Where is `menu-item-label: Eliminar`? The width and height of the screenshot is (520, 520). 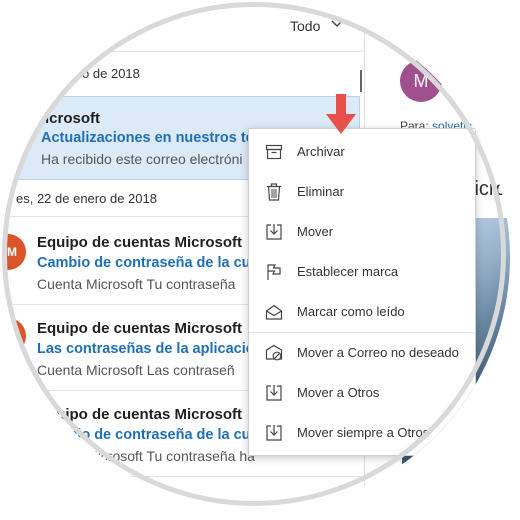
menu-item-label: Eliminar is located at coordinates (320, 191).